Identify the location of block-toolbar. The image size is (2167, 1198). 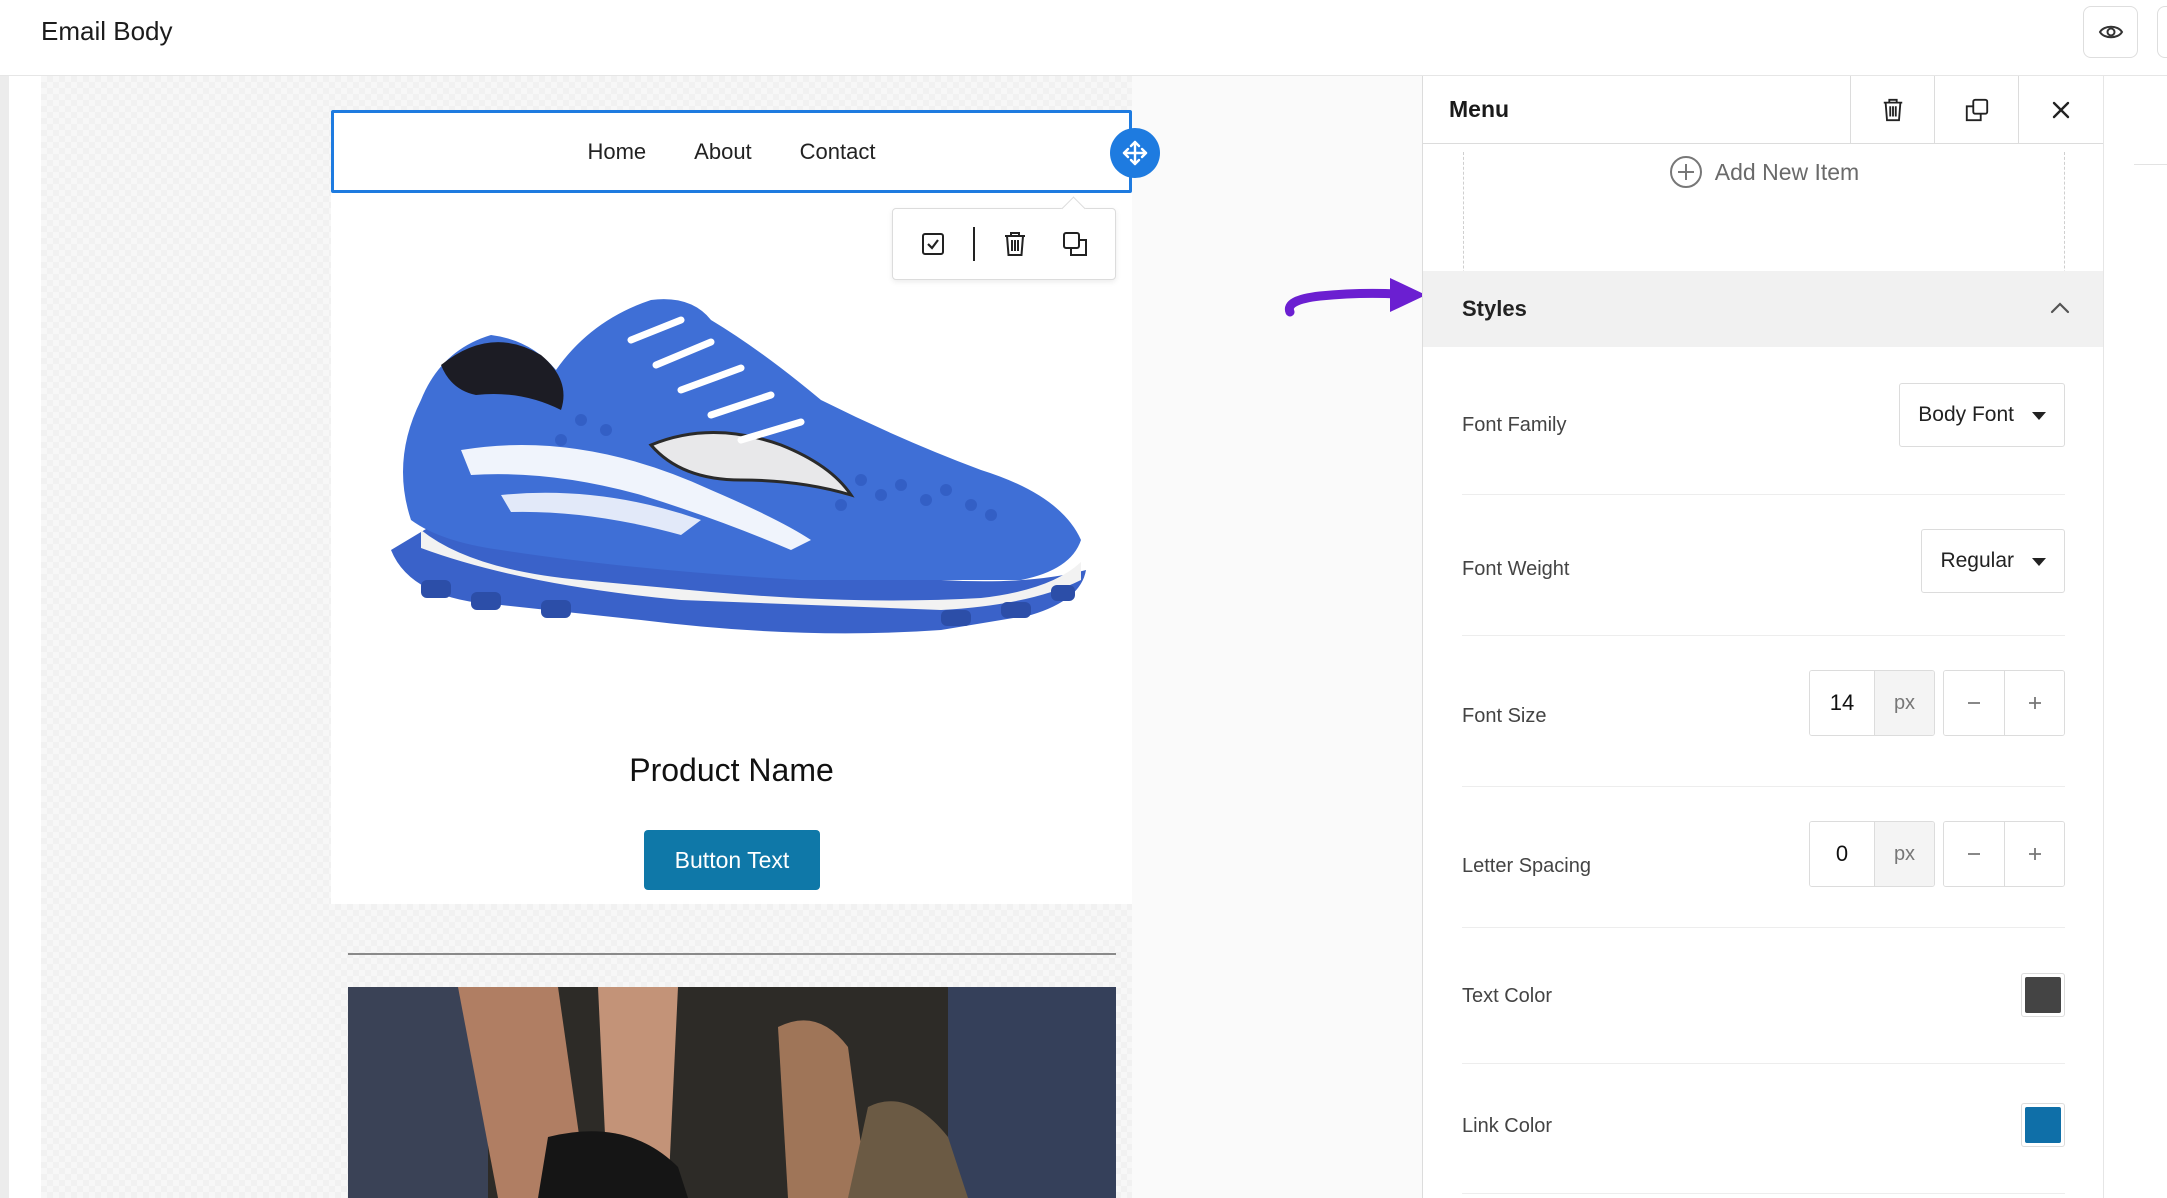
(1004, 244).